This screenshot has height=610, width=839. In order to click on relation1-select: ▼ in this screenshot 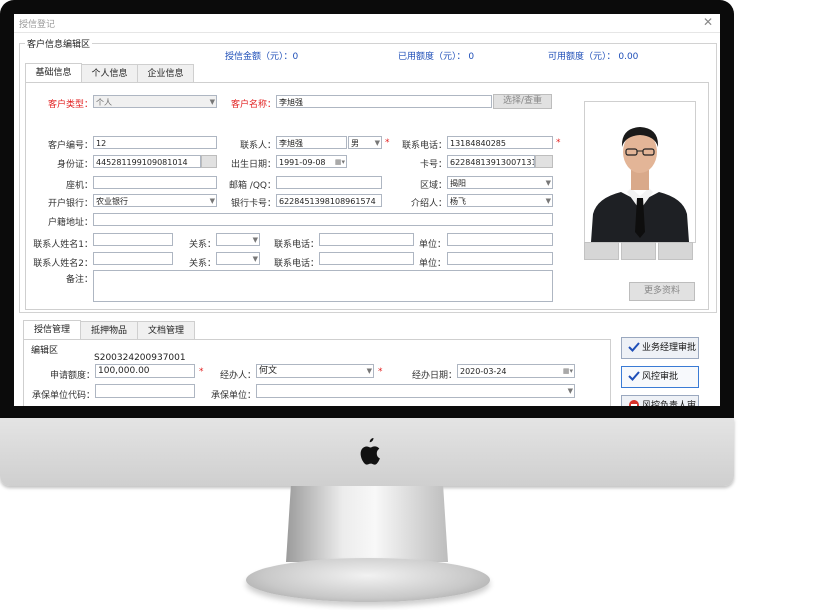, I will do `click(238, 239)`.